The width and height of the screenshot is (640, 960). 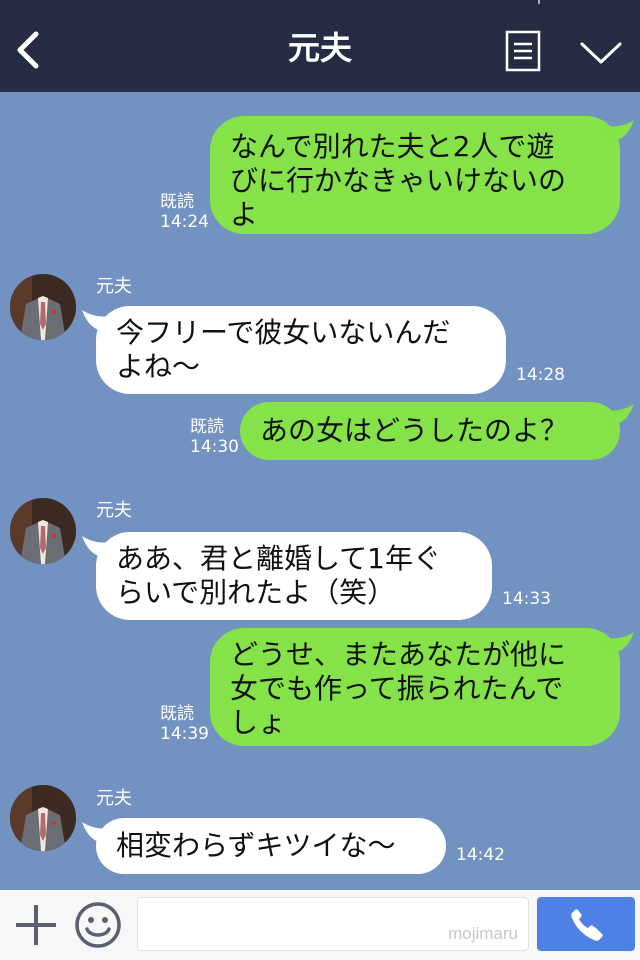 I want to click on chevron-down-icon, so click(x=601, y=53).